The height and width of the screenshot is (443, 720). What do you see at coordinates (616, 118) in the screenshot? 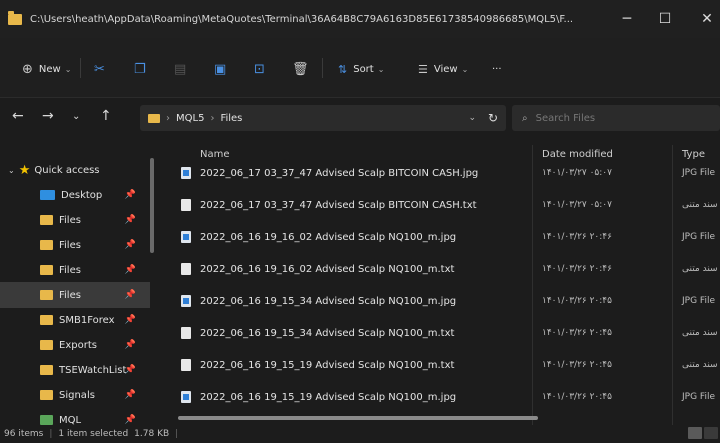
I see `search-input: ⌕ Search Files` at bounding box center [616, 118].